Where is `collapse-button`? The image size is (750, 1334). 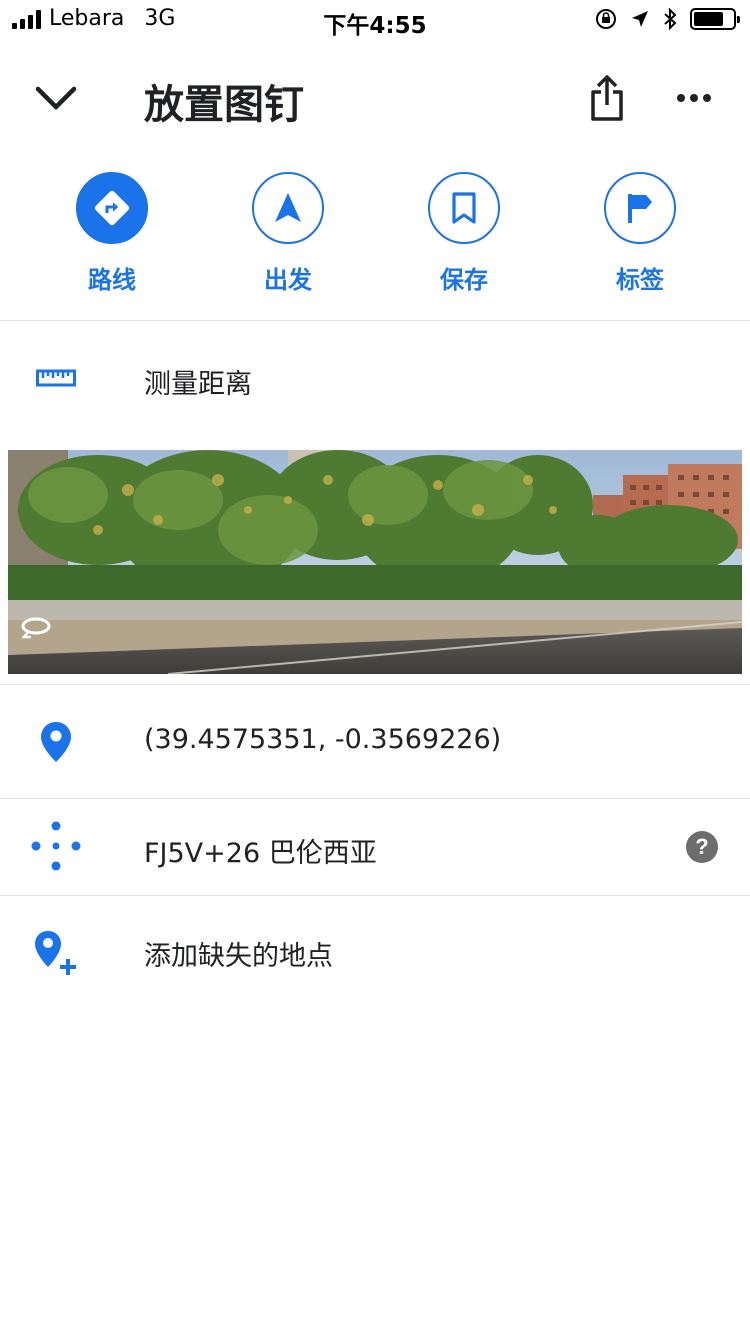
collapse-button is located at coordinates (56, 98).